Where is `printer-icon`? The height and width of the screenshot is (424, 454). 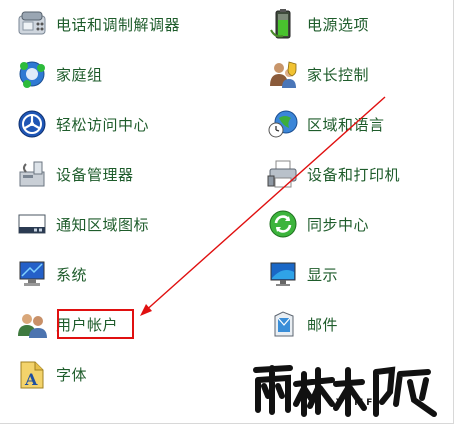
printer-icon is located at coordinates (283, 174).